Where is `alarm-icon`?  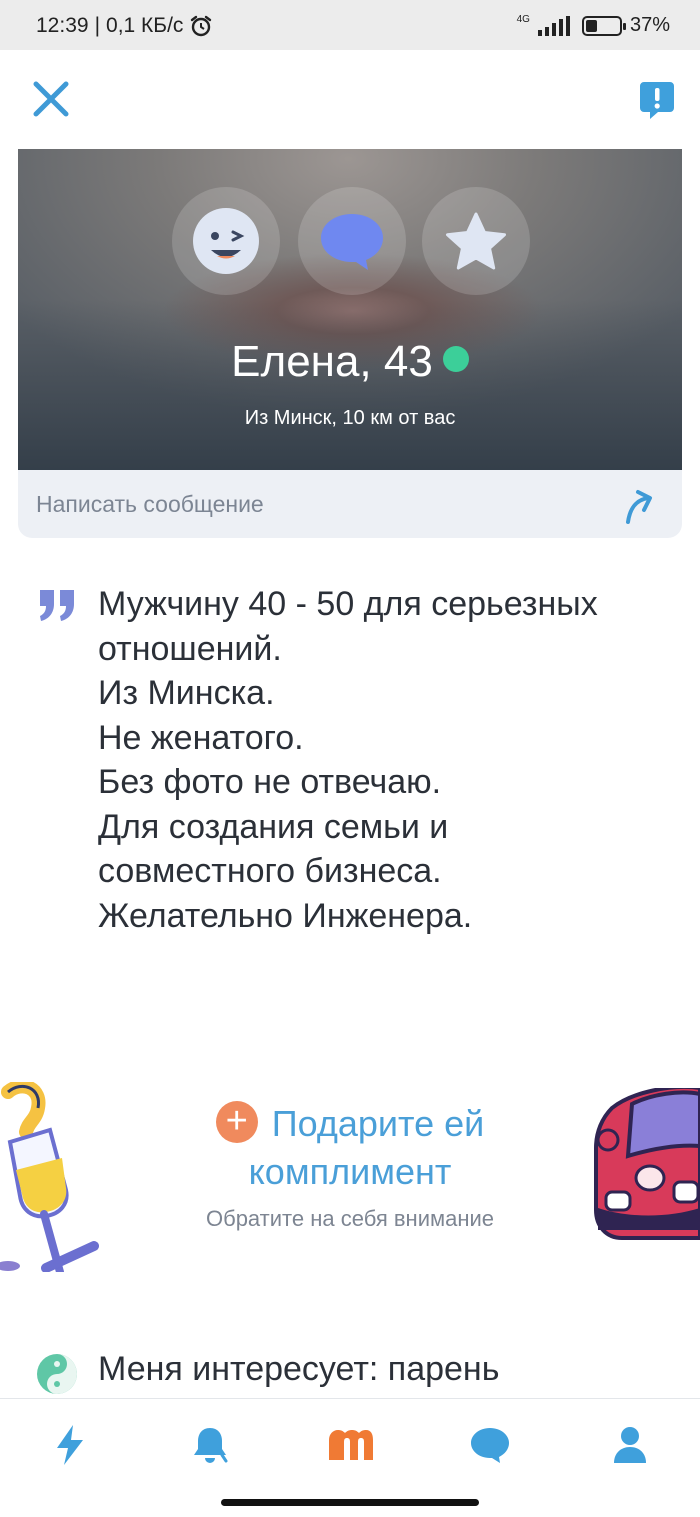
alarm-icon is located at coordinates (201, 26).